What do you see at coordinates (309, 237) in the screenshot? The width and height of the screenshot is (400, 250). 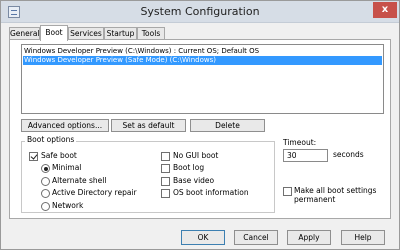 I see `apply-button: Apply` at bounding box center [309, 237].